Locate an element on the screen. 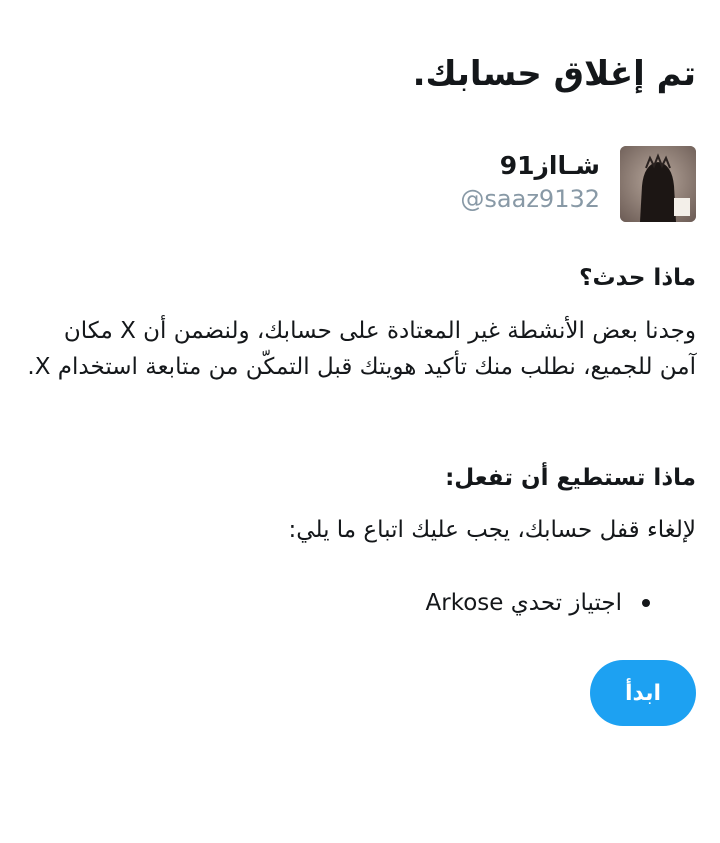 Image resolution: width=720 pixels, height=843 pixels. start-button: ابدأ is located at coordinates (643, 693).